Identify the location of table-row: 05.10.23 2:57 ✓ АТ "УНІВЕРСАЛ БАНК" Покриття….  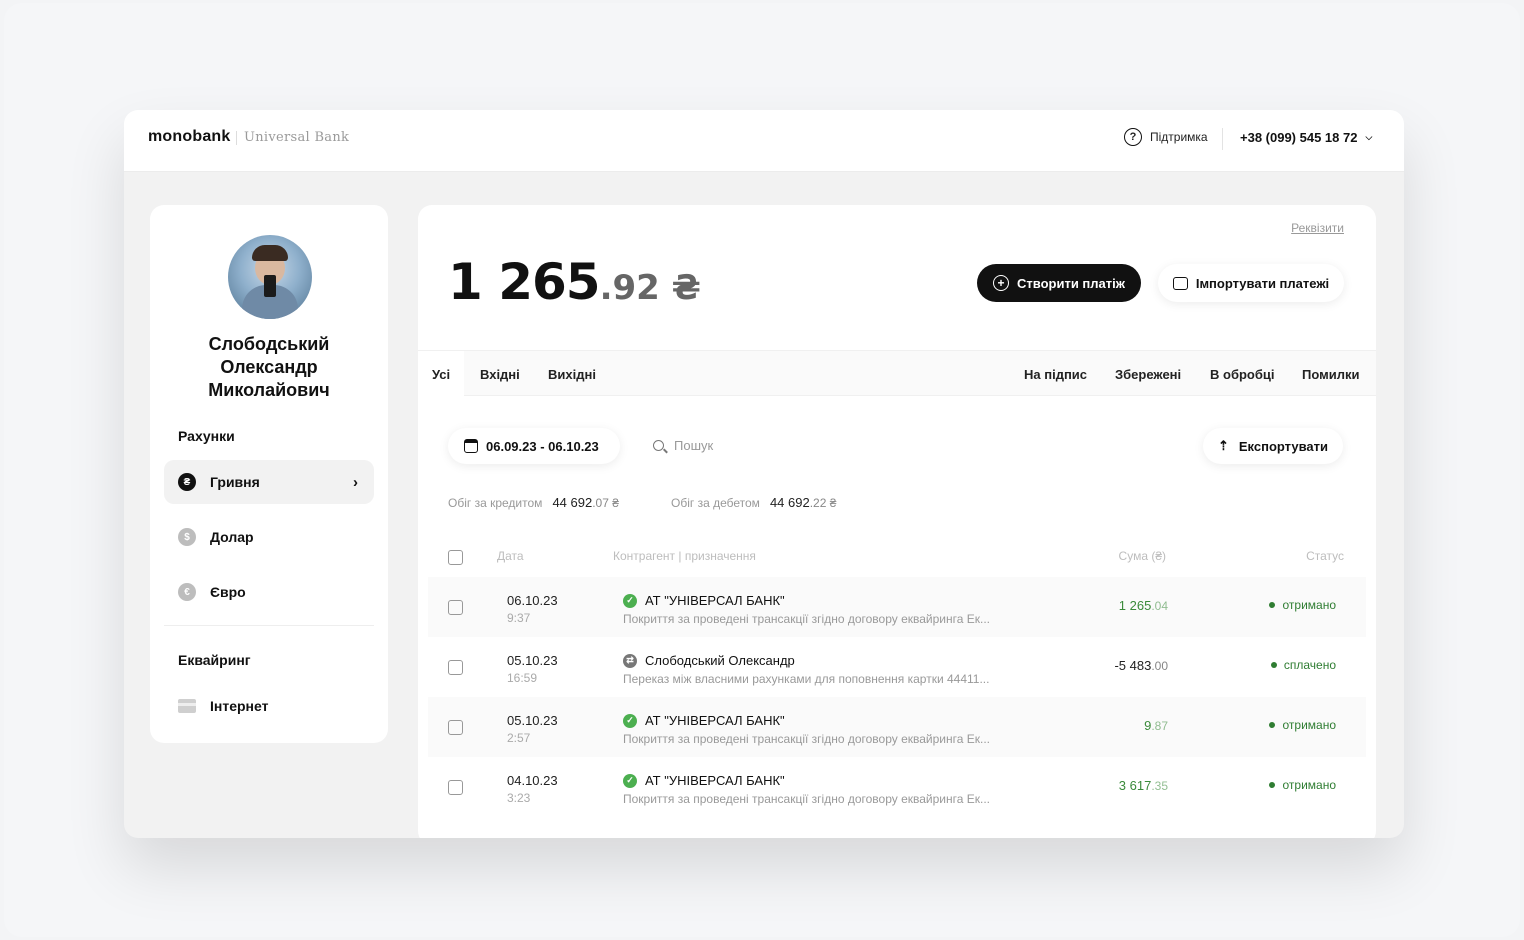
(897, 727).